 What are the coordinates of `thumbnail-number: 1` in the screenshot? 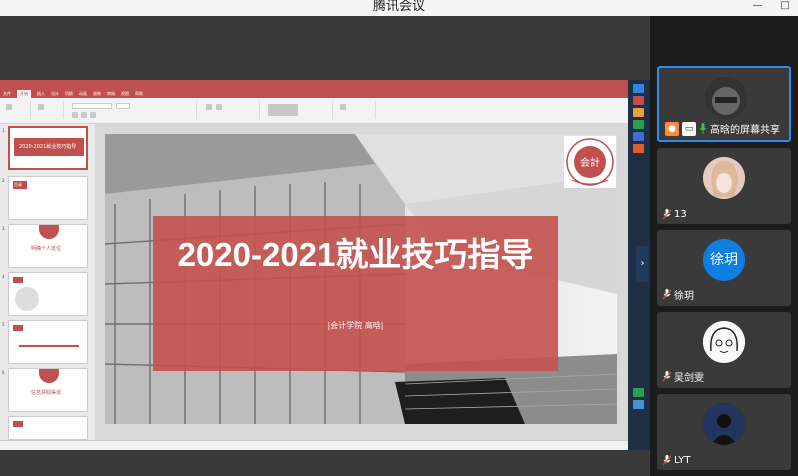 It's located at (3, 130).